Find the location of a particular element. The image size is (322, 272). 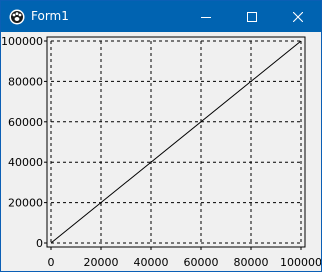

app-icon is located at coordinates (17, 17).